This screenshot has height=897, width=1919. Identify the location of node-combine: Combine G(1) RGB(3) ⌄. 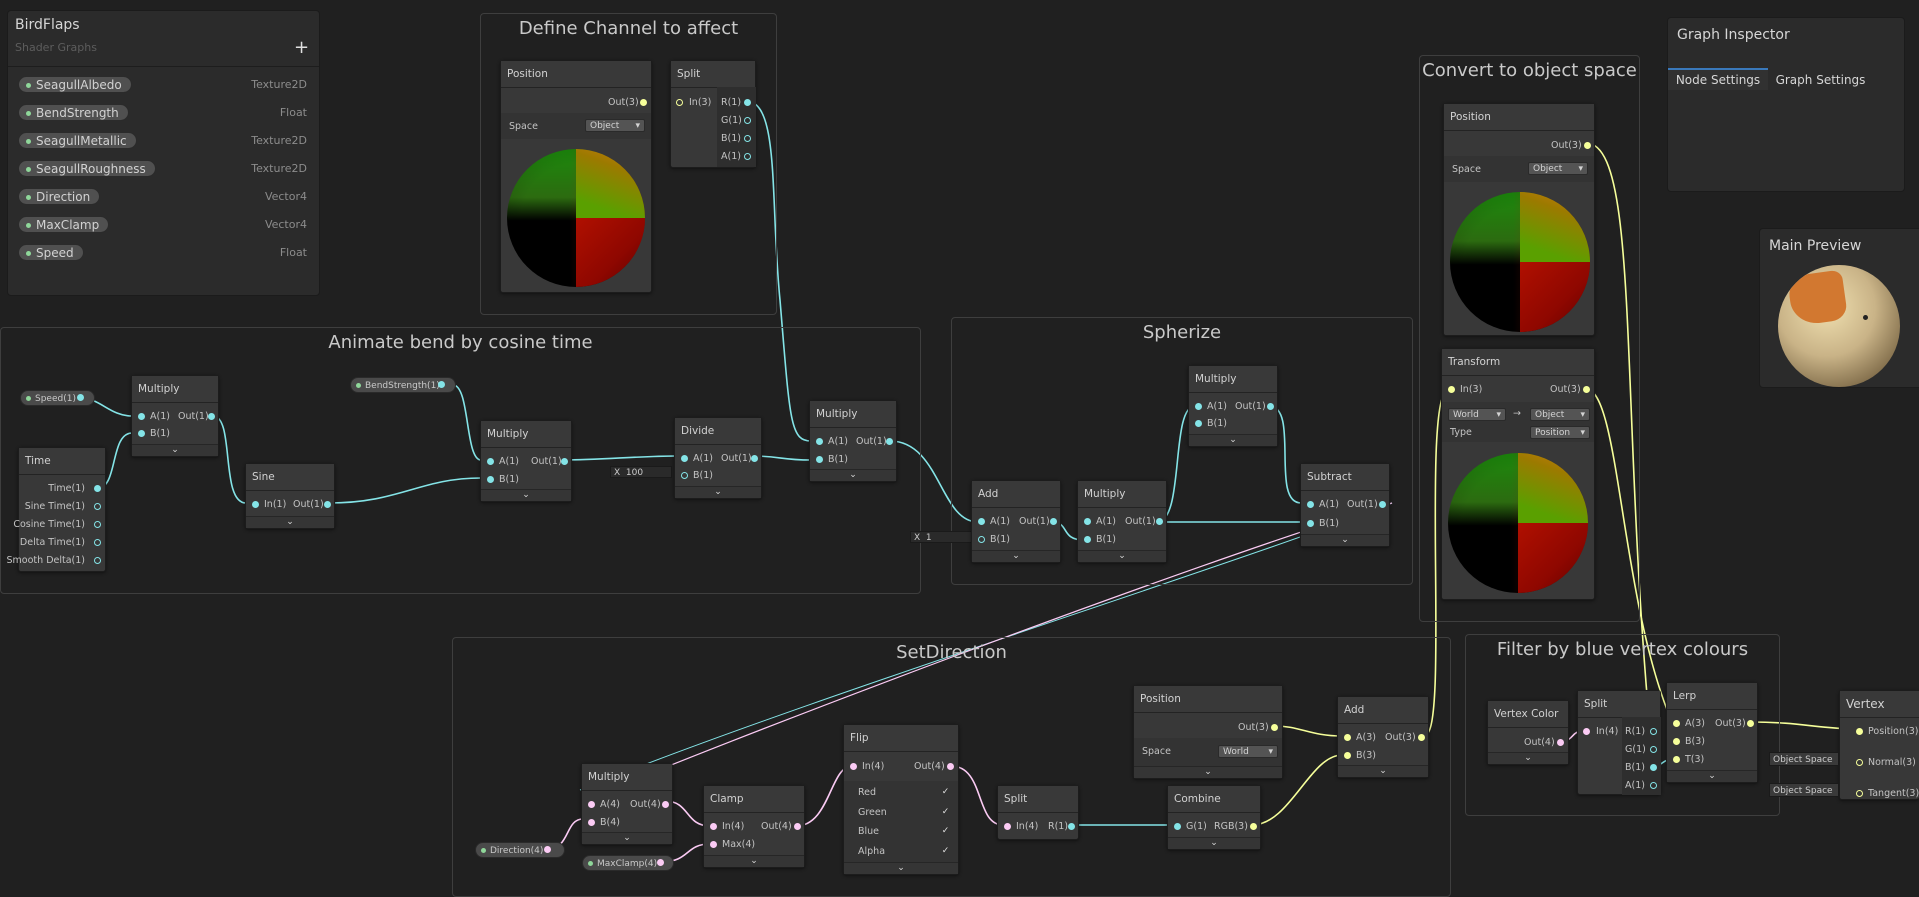
(1214, 817).